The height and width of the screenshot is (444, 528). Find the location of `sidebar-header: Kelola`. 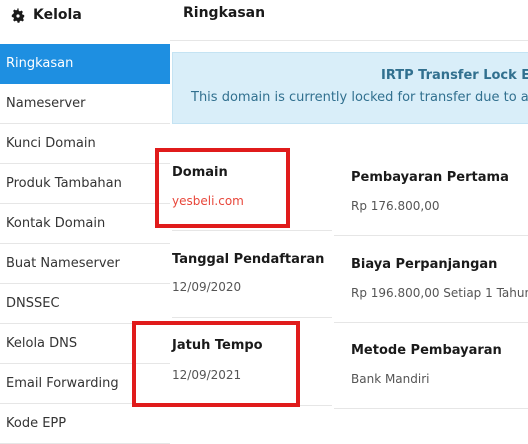

sidebar-header: Kelola is located at coordinates (85, 20).